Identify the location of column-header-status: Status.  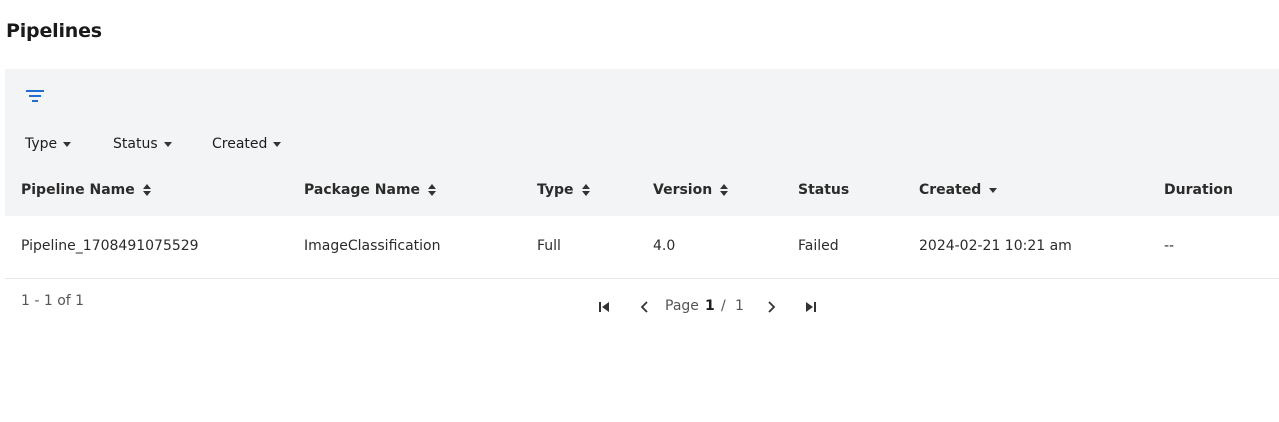
(823, 190).